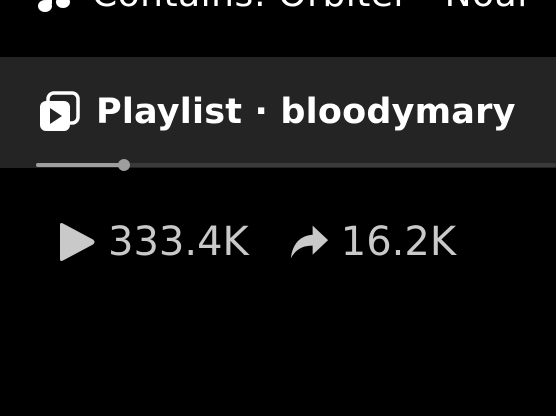  I want to click on play-count: 333.4K, so click(152, 242).